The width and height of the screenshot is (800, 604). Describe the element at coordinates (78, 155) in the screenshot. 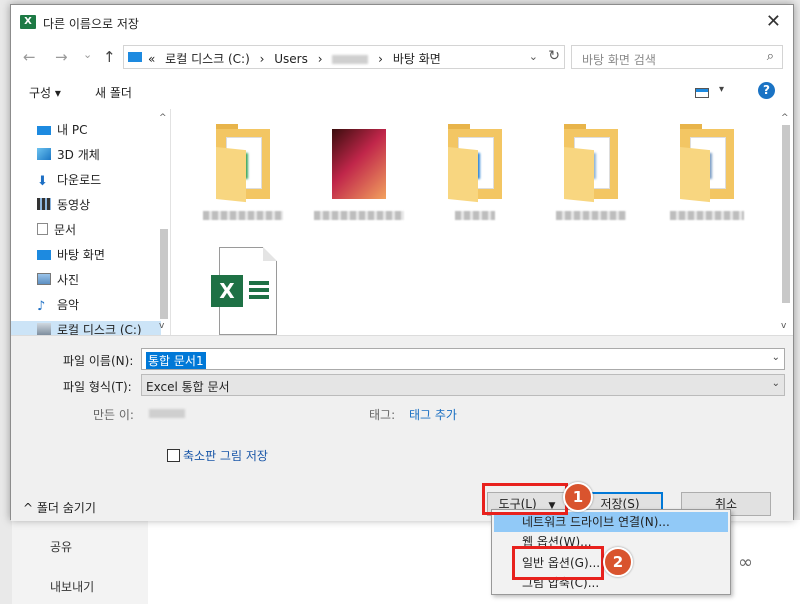

I see `nav-item-label: 3D 개체` at that location.